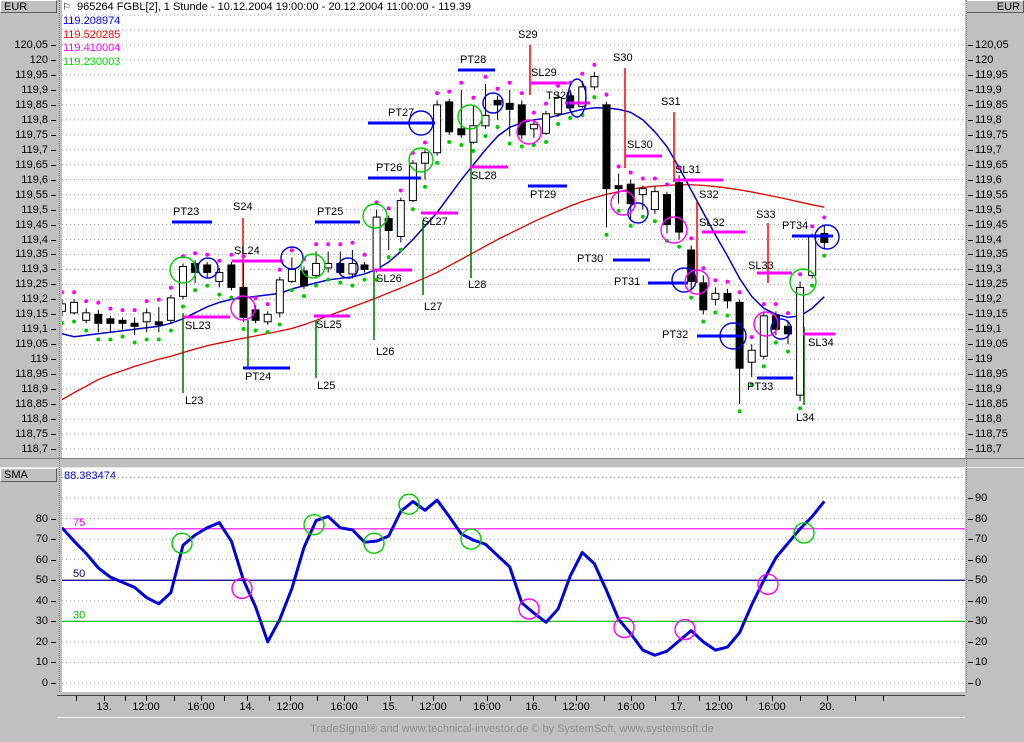 This screenshot has height=742, width=1024. What do you see at coordinates (991, 404) in the screenshot?
I see `price-tick-label: 118,85` at bounding box center [991, 404].